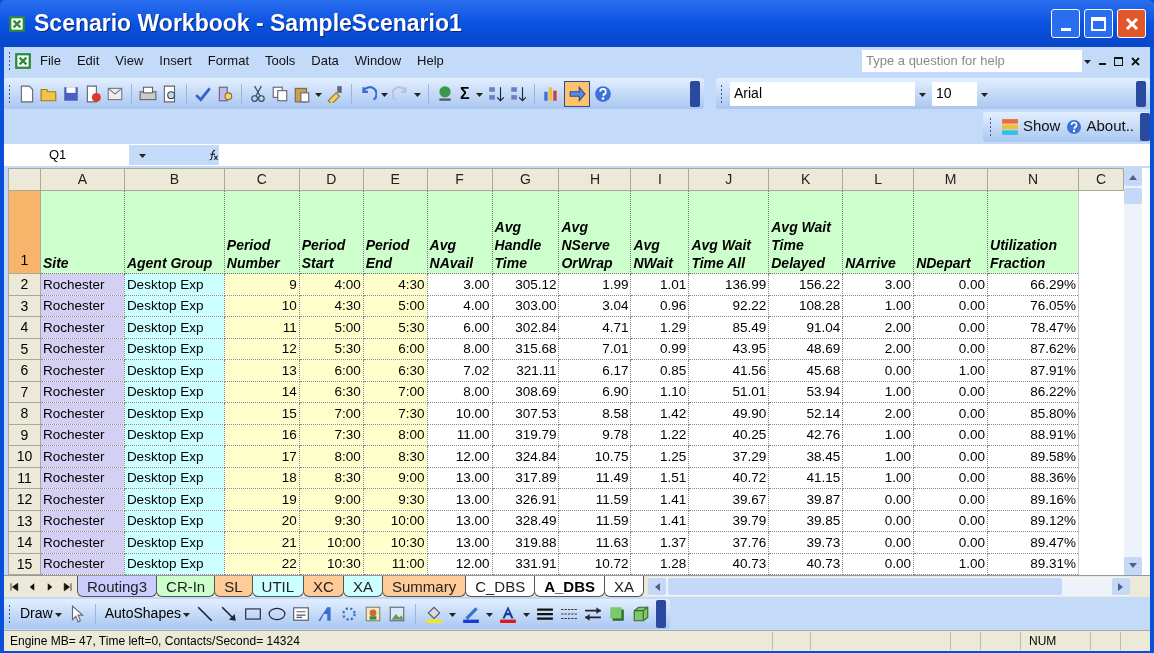 This screenshot has height=653, width=1154. What do you see at coordinates (570, 586) in the screenshot?
I see `sheet-tab: A_DBS` at bounding box center [570, 586].